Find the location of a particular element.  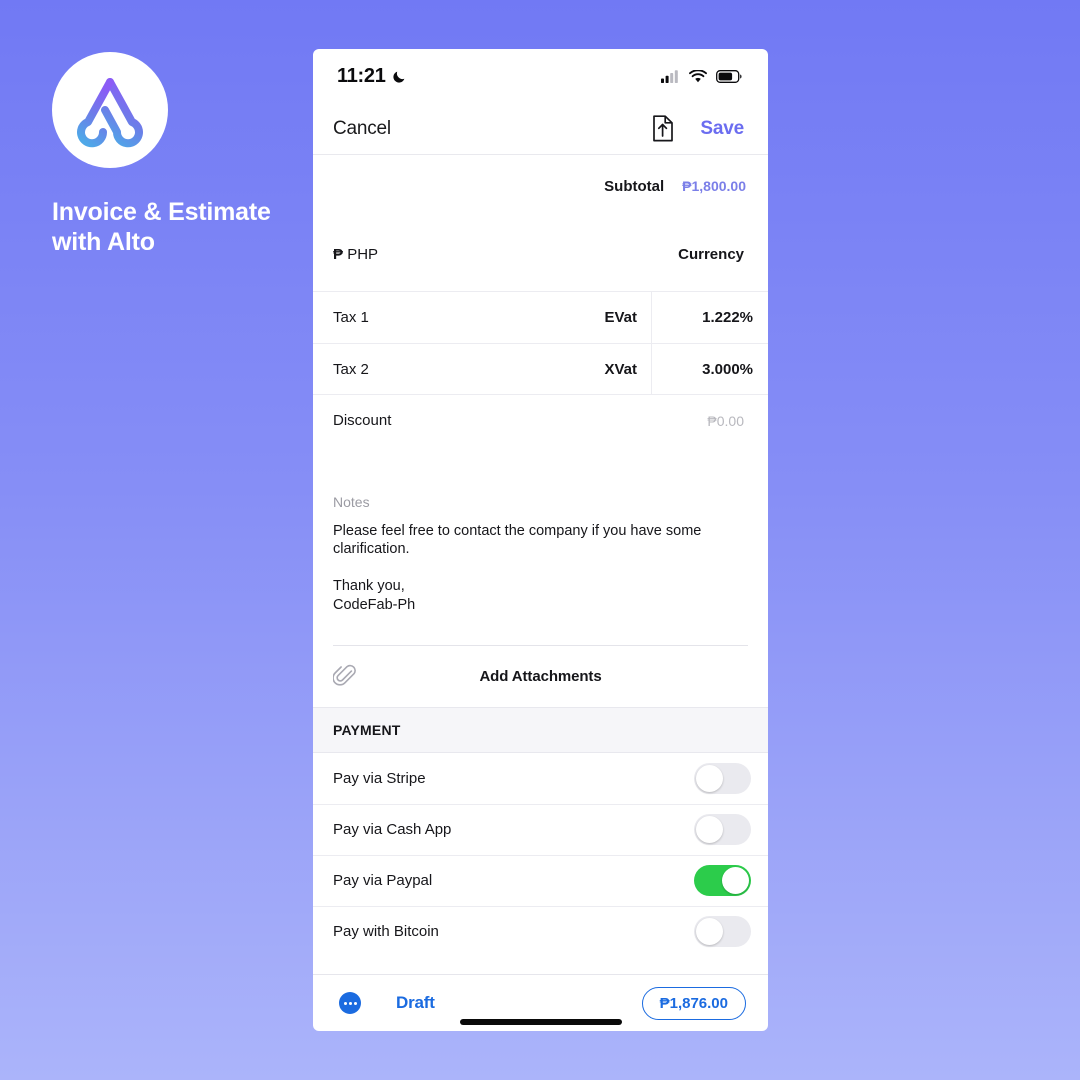

discount-label: Discount is located at coordinates (362, 420).